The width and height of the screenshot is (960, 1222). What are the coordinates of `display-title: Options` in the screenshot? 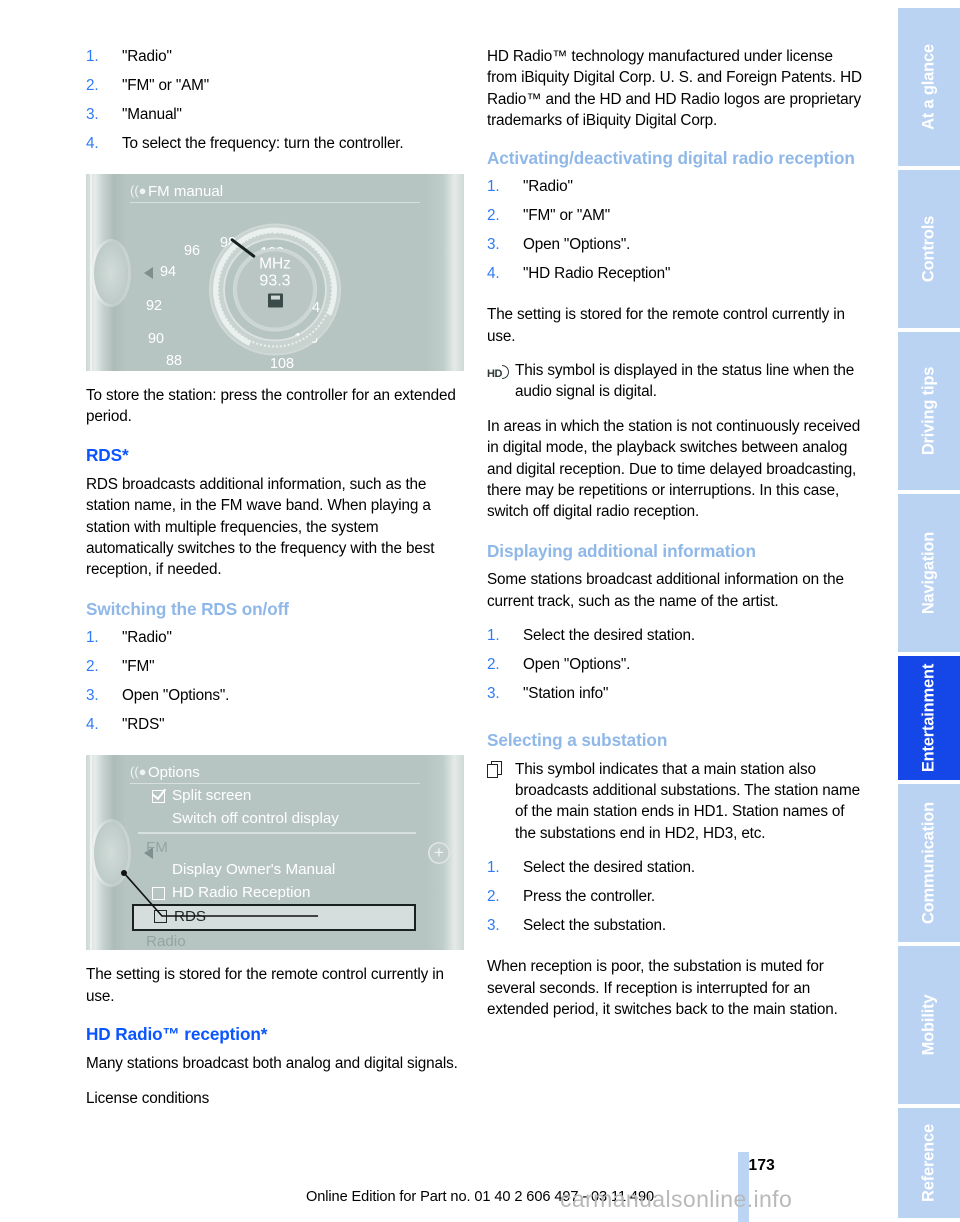 It's located at (174, 773).